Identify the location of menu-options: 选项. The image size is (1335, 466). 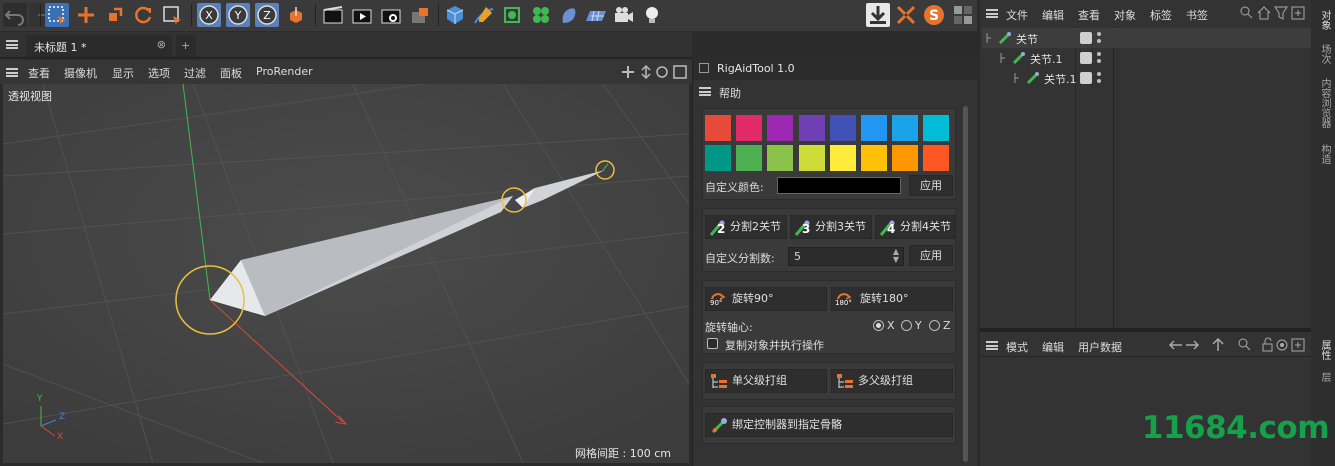
(159, 73).